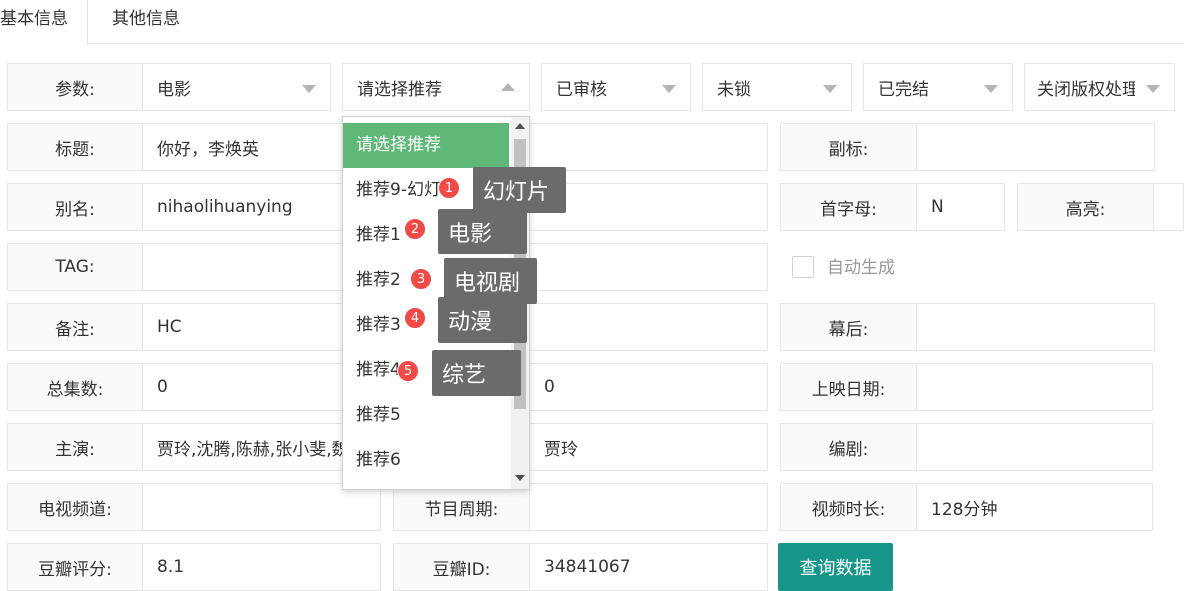  I want to click on title-label: 标题:, so click(75, 147).